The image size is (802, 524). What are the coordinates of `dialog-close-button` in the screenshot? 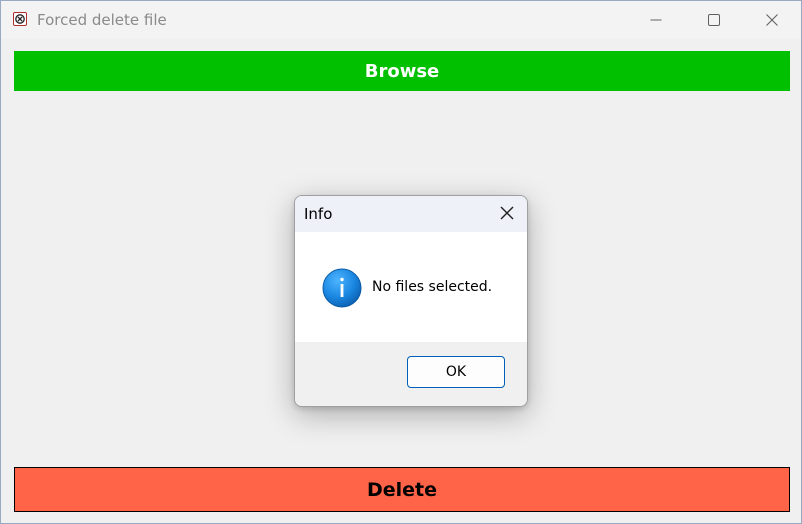 It's located at (507, 214).